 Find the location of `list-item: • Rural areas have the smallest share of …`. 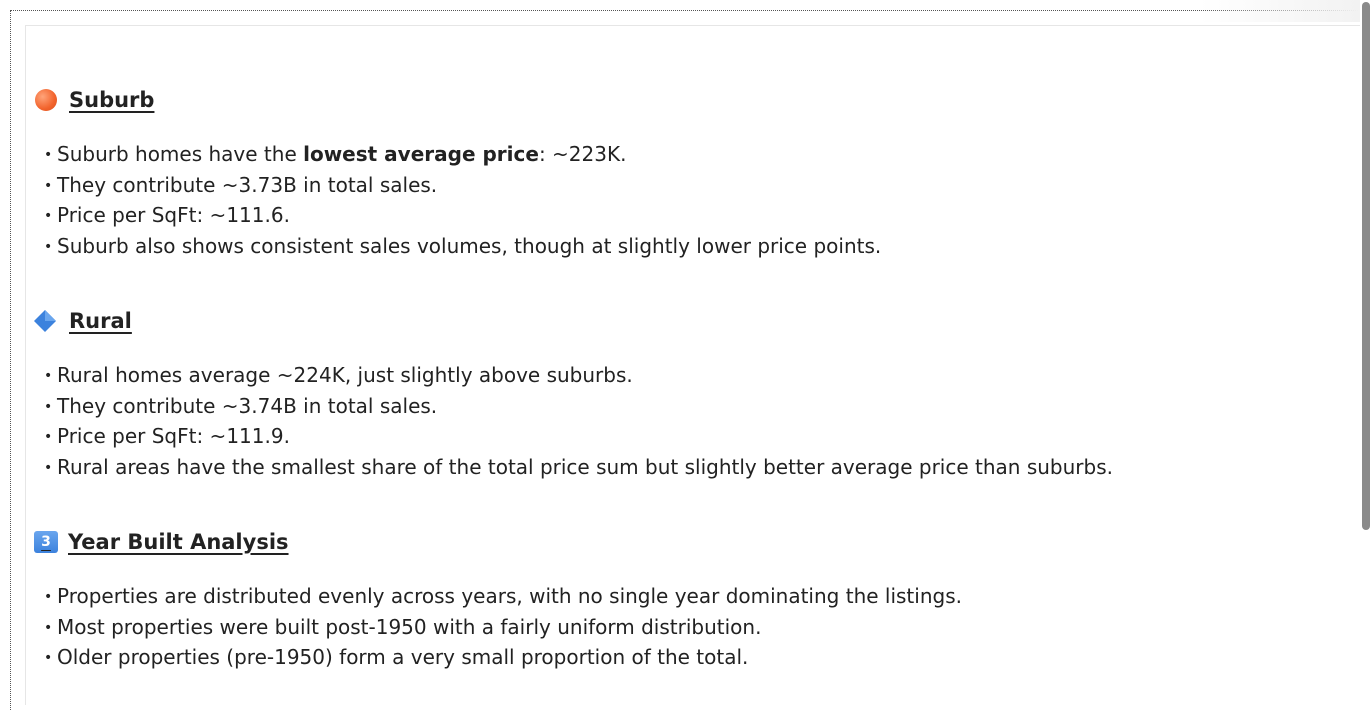

list-item: • Rural areas have the smallest share of … is located at coordinates (578, 467).